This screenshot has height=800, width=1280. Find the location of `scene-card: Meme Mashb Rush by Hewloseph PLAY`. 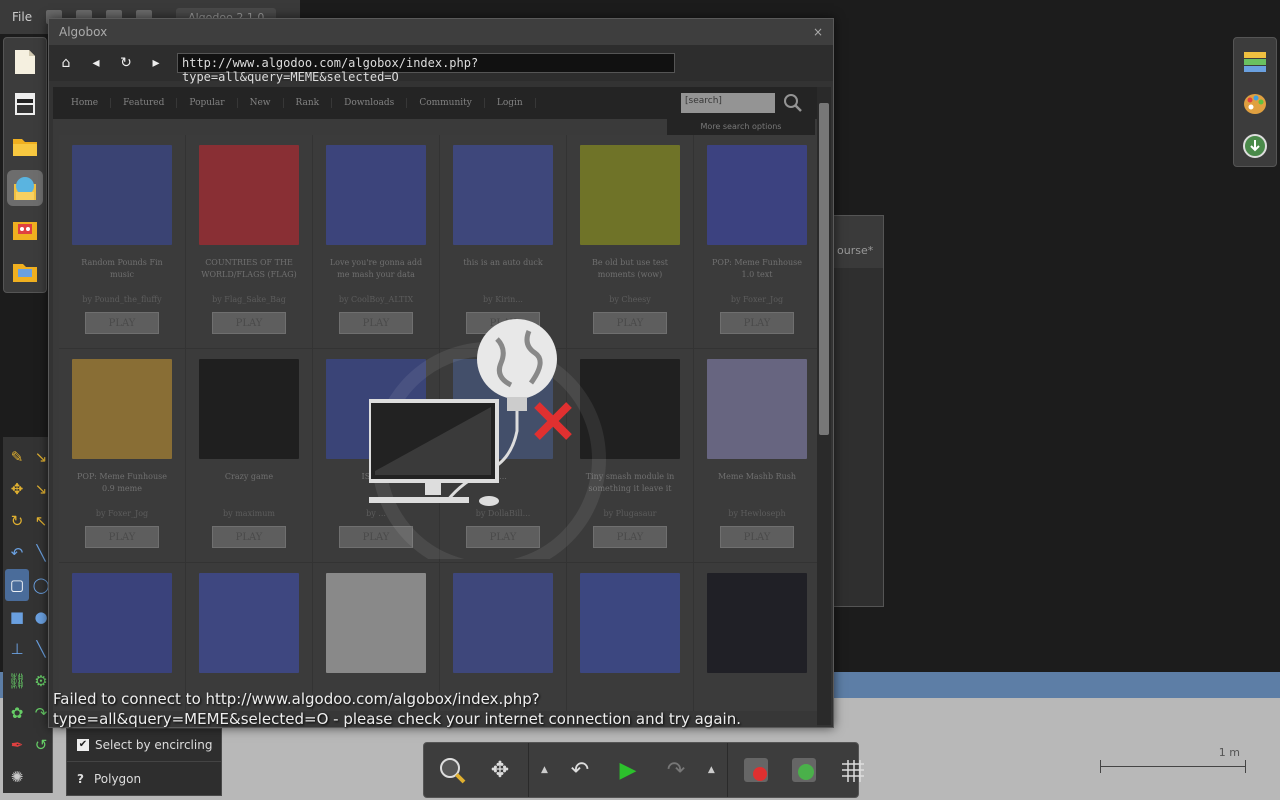

scene-card: Meme Mashb Rush by Hewloseph PLAY is located at coordinates (755, 456).